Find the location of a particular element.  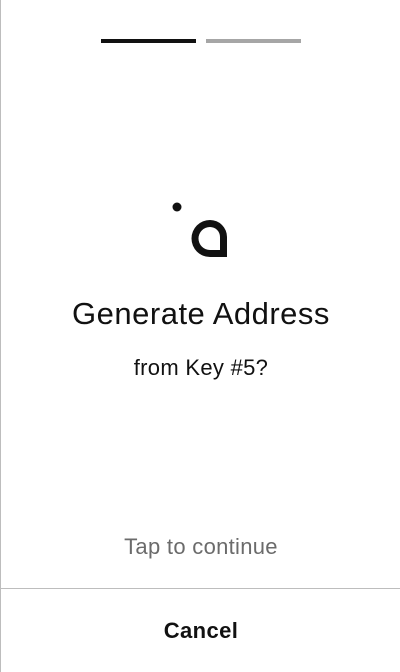

dialog-subtitle: from Key #5? is located at coordinates (201, 367).